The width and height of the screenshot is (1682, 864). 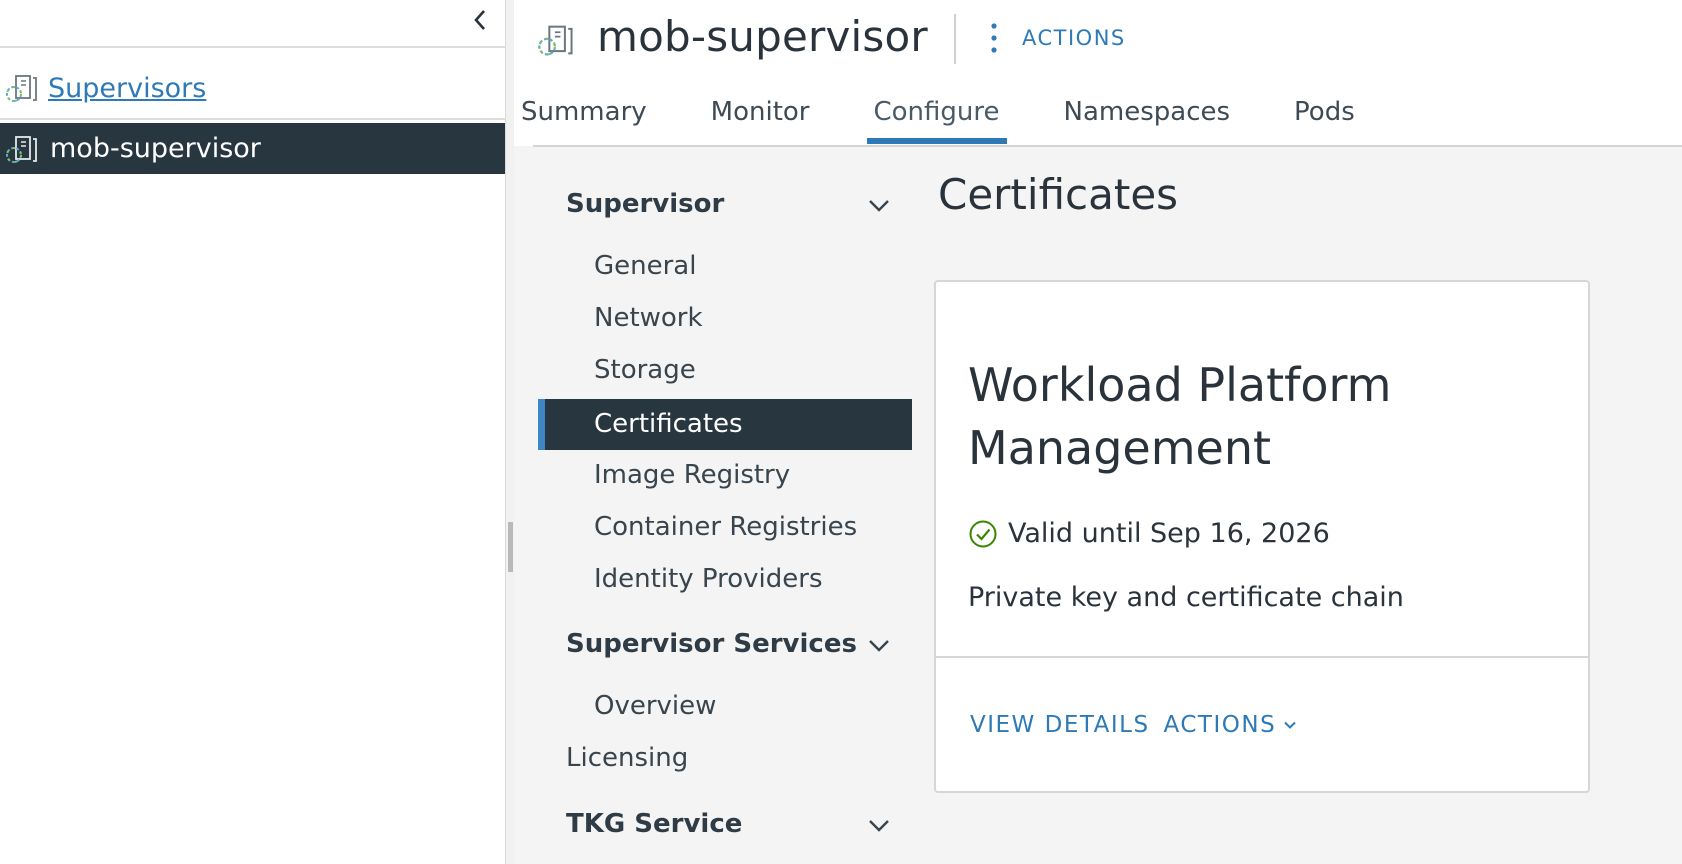 What do you see at coordinates (654, 824) in the screenshot?
I see `group-tkg-service: TKG Service` at bounding box center [654, 824].